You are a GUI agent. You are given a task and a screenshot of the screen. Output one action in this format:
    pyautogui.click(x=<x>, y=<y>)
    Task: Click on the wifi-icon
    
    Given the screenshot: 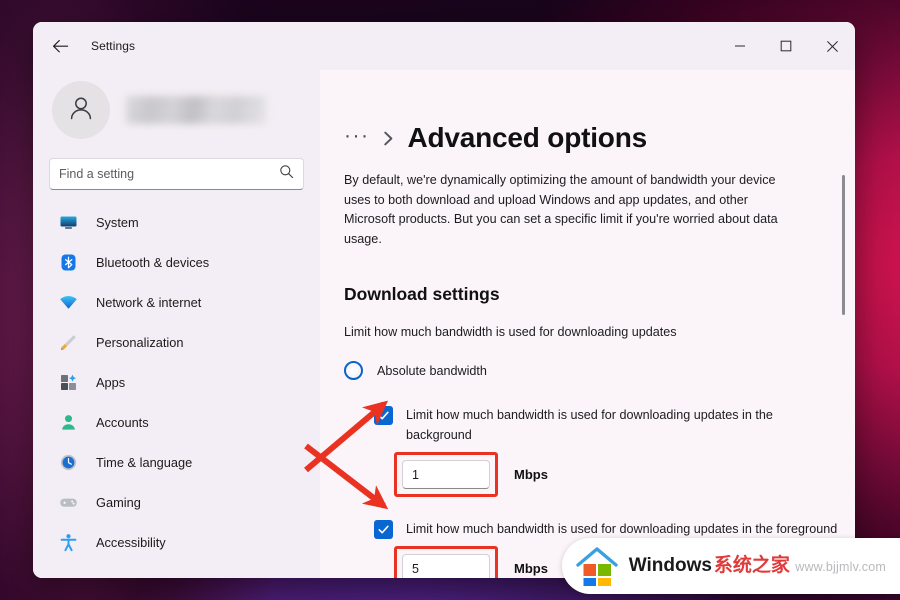 What is the action you would take?
    pyautogui.click(x=68, y=302)
    